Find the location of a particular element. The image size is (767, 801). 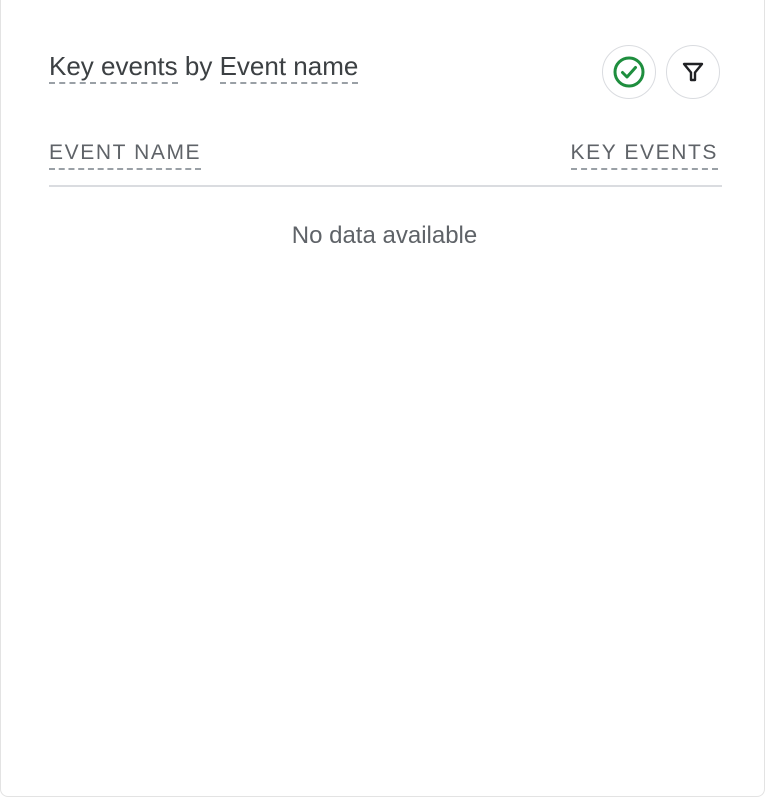

title-connector: by is located at coordinates (198, 66).